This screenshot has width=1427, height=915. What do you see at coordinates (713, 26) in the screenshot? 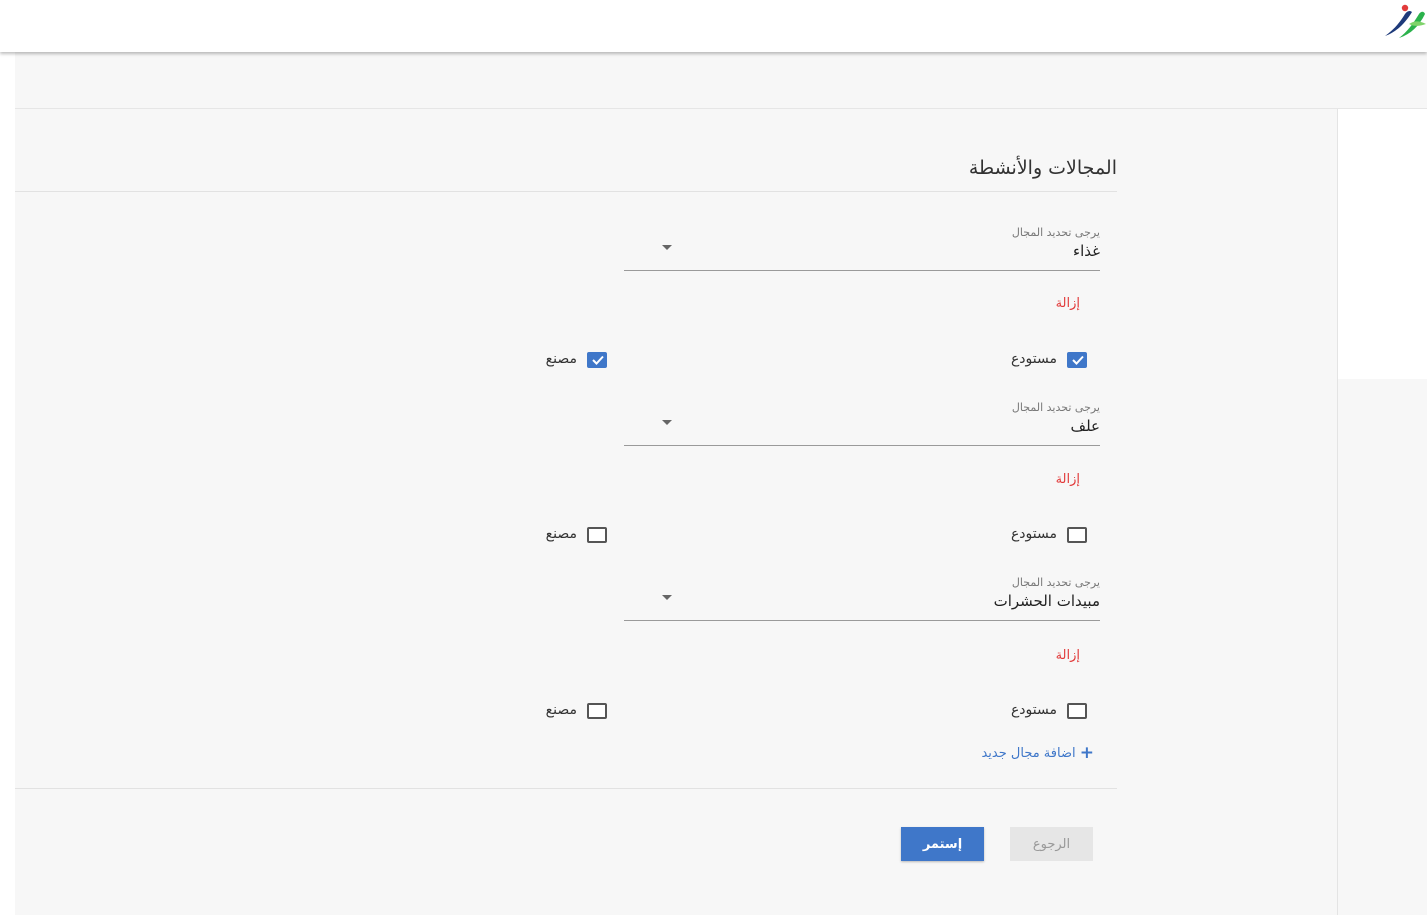
I see `top-bar` at bounding box center [713, 26].